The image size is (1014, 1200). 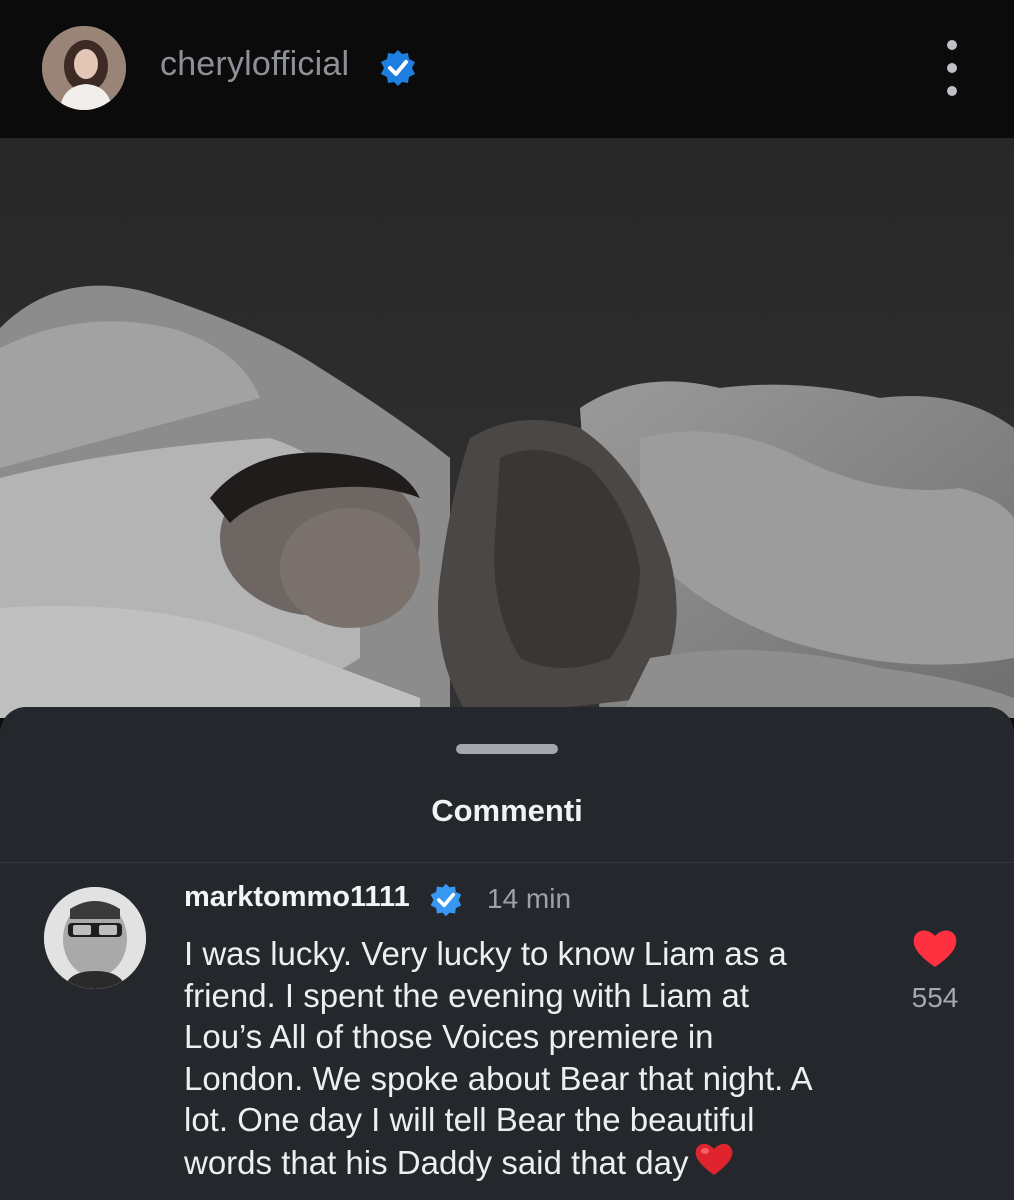 What do you see at coordinates (507, 810) in the screenshot?
I see `comments-title: Commenti` at bounding box center [507, 810].